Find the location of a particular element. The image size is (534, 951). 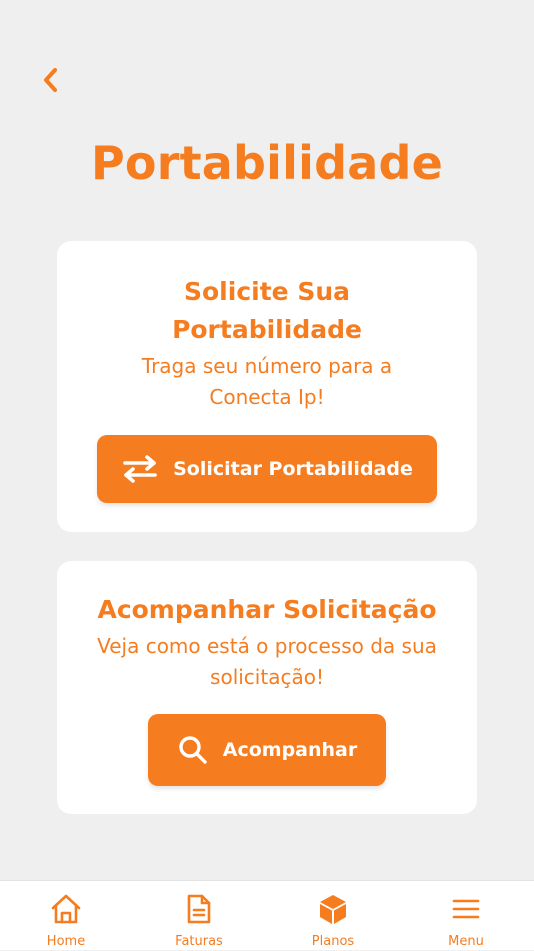

tab-label: Planos is located at coordinates (333, 941).